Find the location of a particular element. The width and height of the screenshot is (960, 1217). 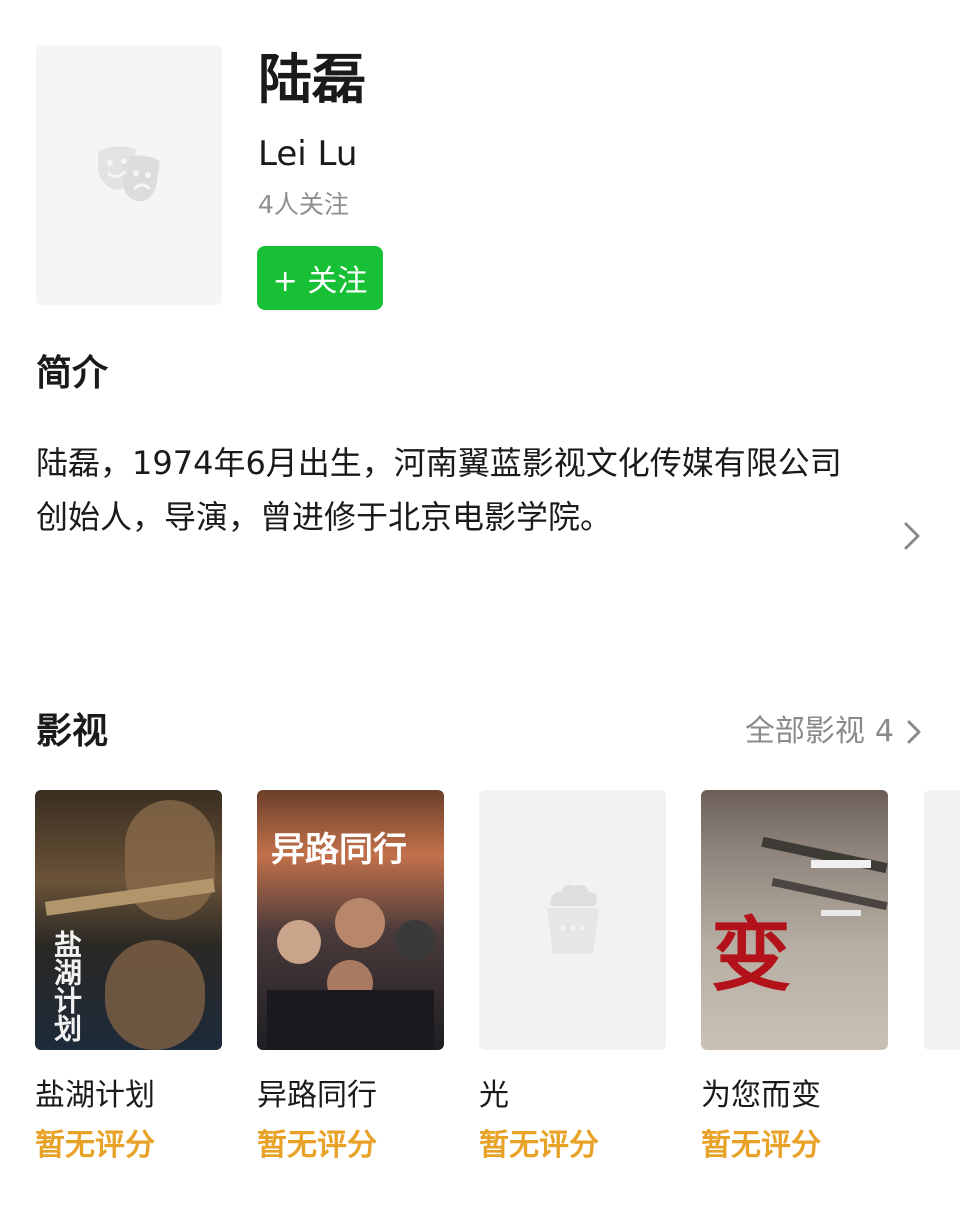

person-name: 陆磊 is located at coordinates (312, 79).